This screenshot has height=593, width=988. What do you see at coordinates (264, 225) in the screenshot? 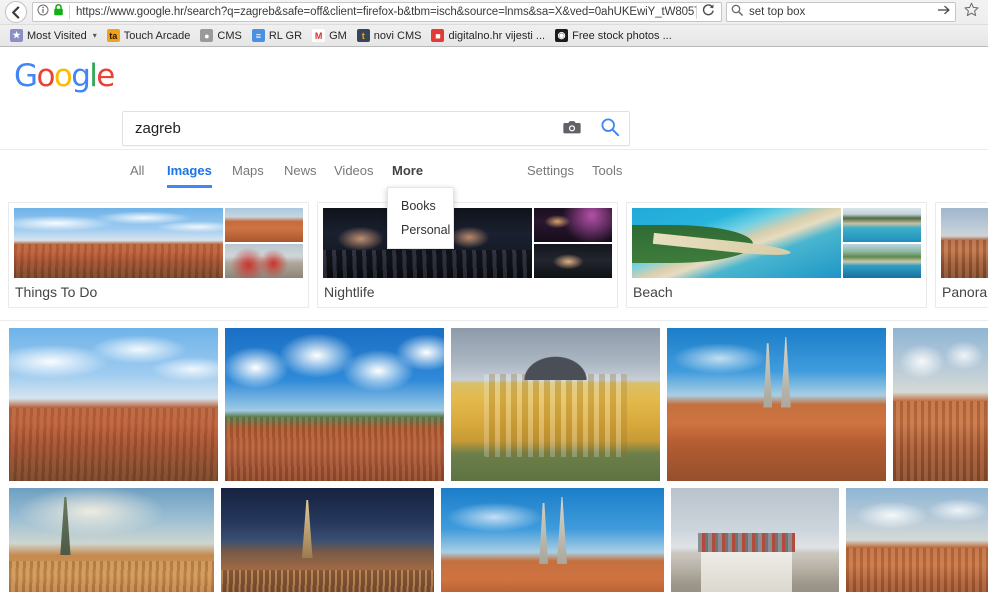
I see `red-roofs-cathedral` at bounding box center [264, 225].